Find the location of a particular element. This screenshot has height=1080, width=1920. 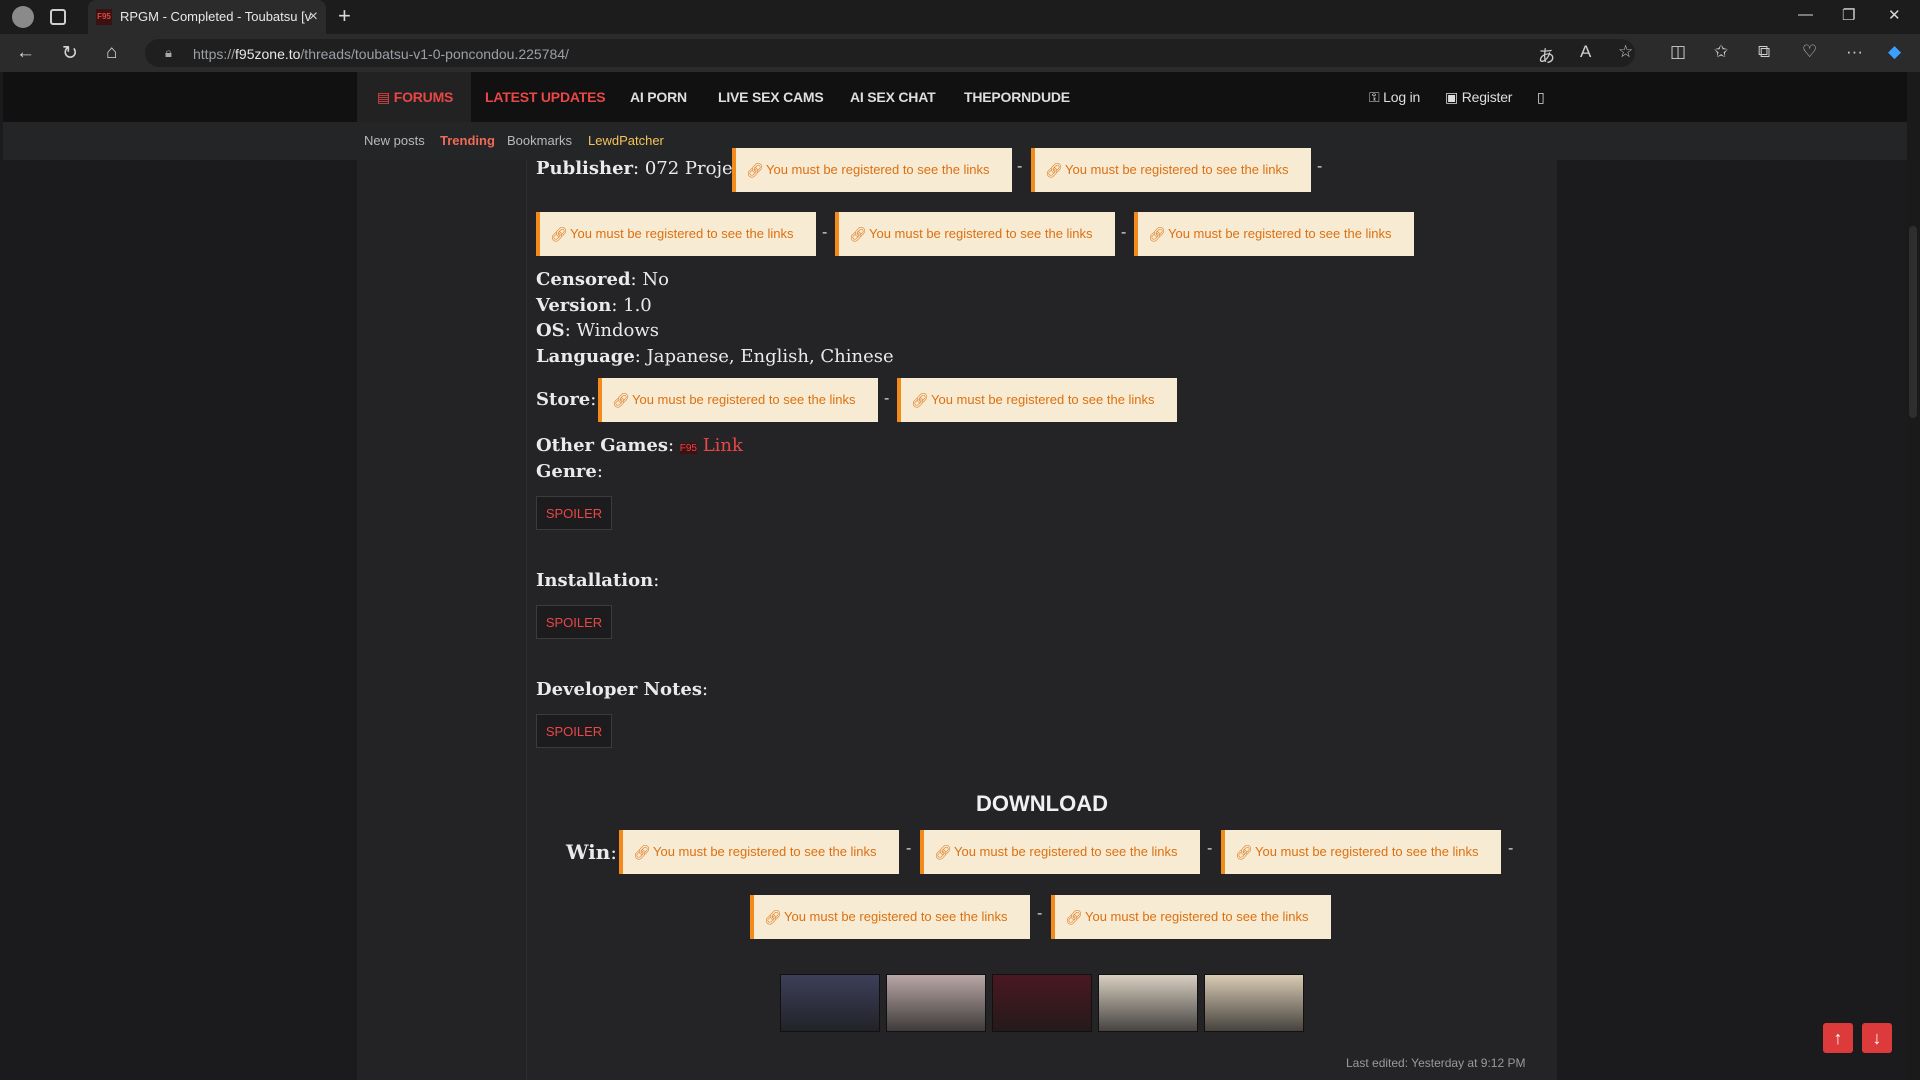

copilot-icon: ◆ is located at coordinates (1894, 52).